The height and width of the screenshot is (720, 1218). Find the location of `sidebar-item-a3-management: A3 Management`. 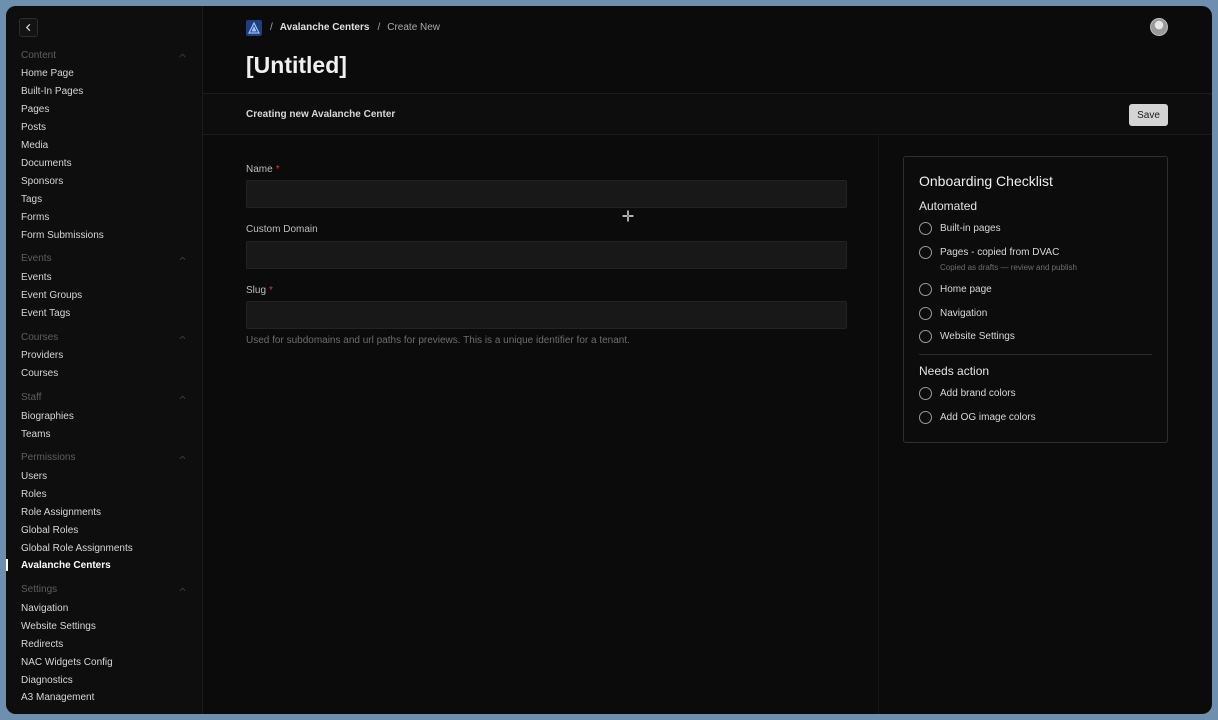

sidebar-item-a3-management: A3 Management is located at coordinates (57, 697).